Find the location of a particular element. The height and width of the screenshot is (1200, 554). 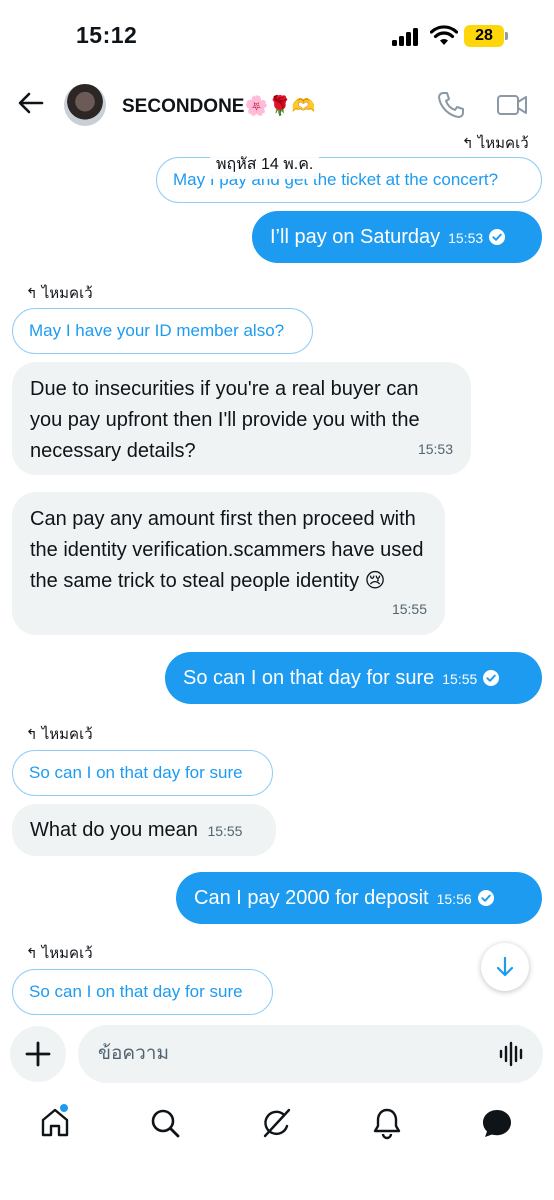

bottom-navigation is located at coordinates (277, 1125).